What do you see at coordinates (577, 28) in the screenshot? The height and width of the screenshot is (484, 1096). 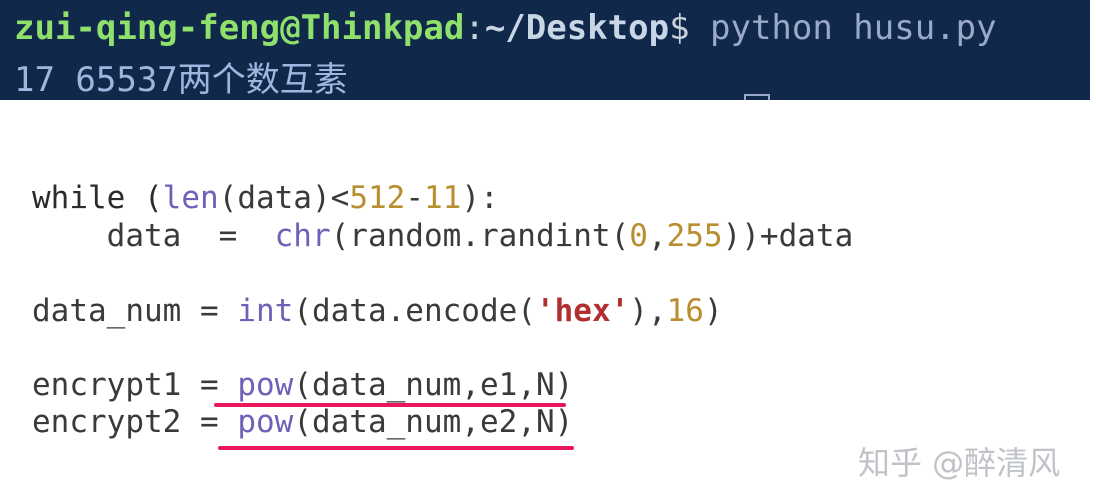 I see `prompt-path: ~/Desktop` at bounding box center [577, 28].